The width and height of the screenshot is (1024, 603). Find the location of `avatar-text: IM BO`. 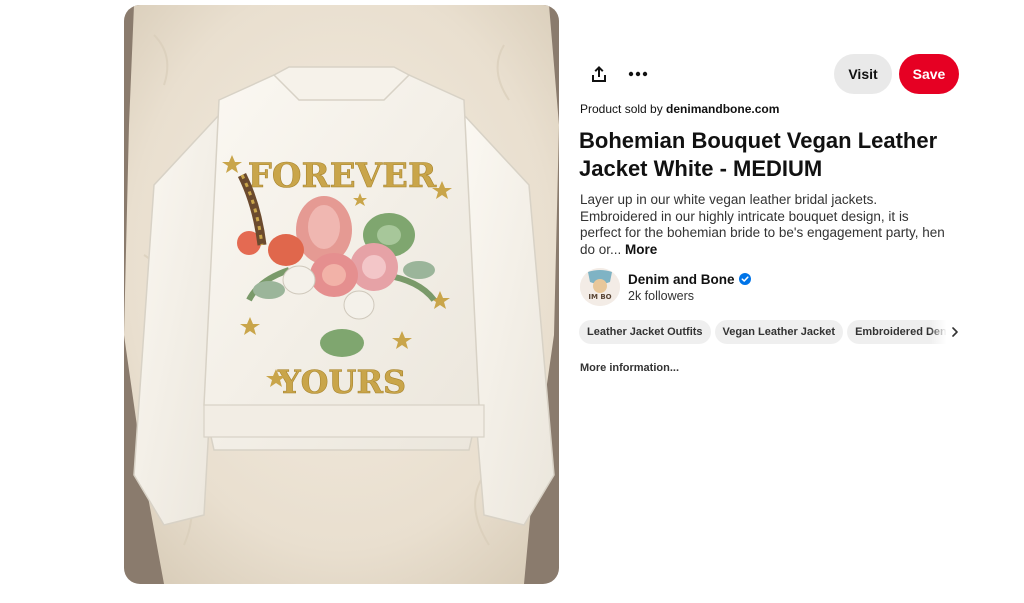

avatar-text: IM BO is located at coordinates (599, 297).